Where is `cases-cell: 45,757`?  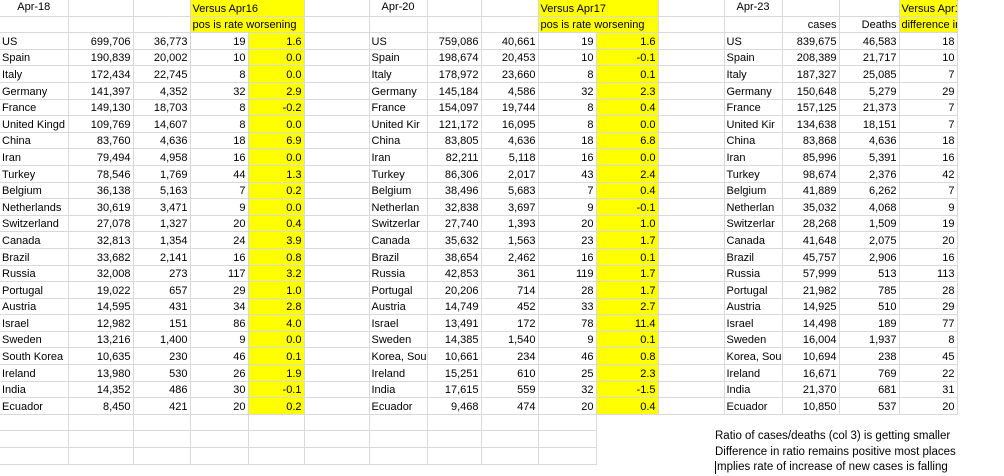
cases-cell: 45,757 is located at coordinates (811, 257).